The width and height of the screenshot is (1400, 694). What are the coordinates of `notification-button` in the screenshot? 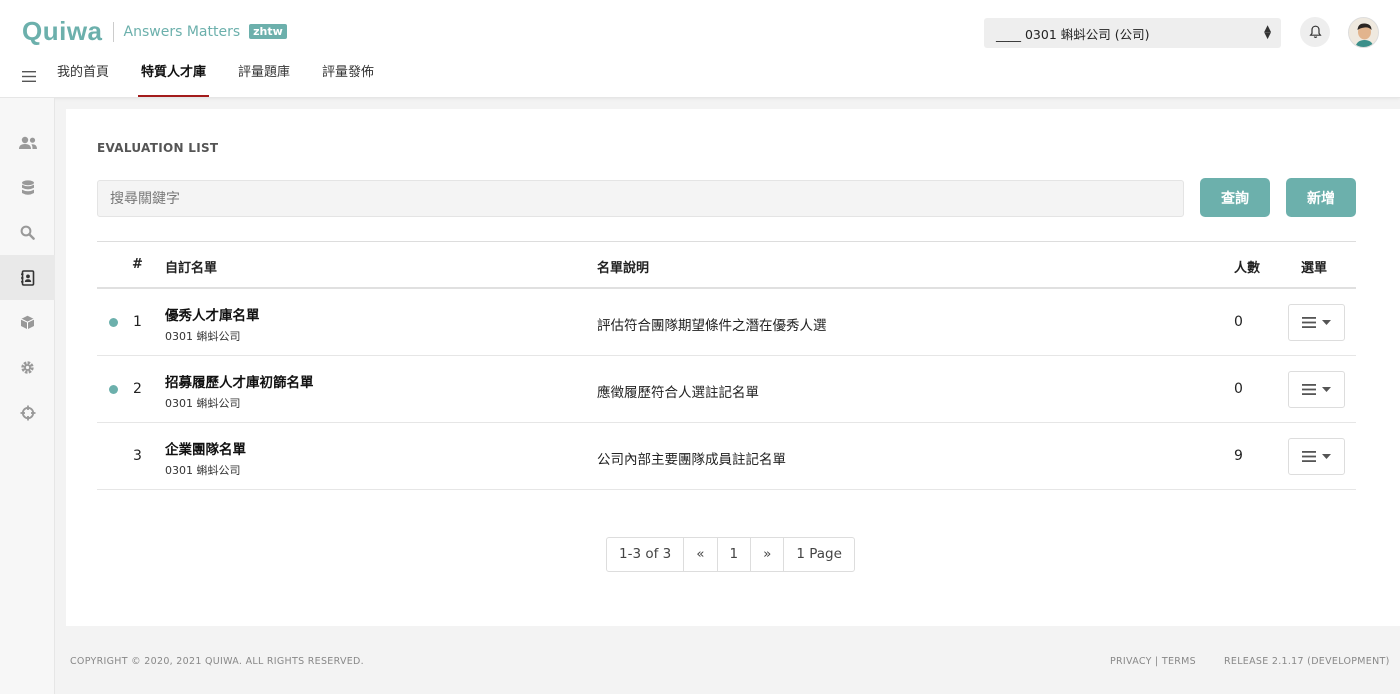 It's located at (1315, 32).